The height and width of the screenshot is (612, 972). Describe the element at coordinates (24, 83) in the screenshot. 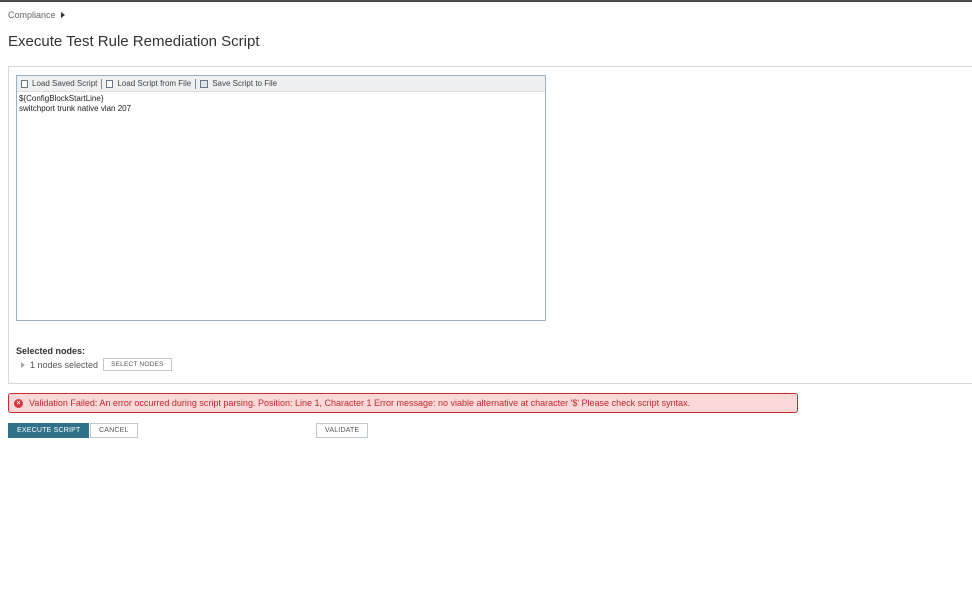

I see `document-icon` at that location.